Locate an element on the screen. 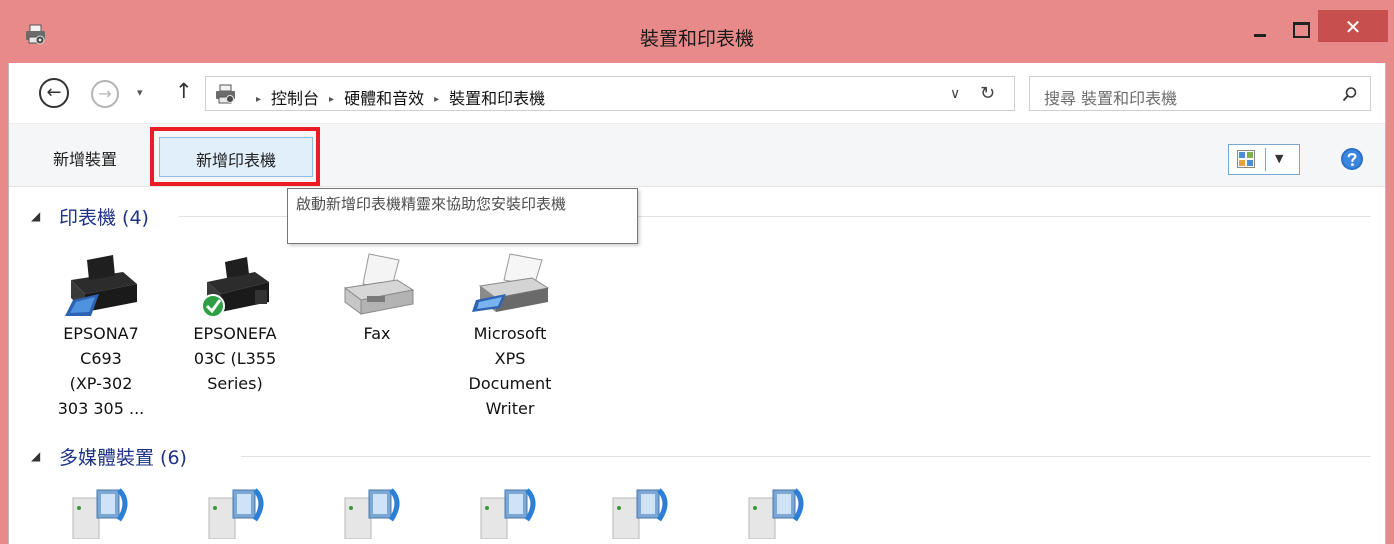 This screenshot has height=544, width=1394. device-label-line: Document is located at coordinates (510, 383).